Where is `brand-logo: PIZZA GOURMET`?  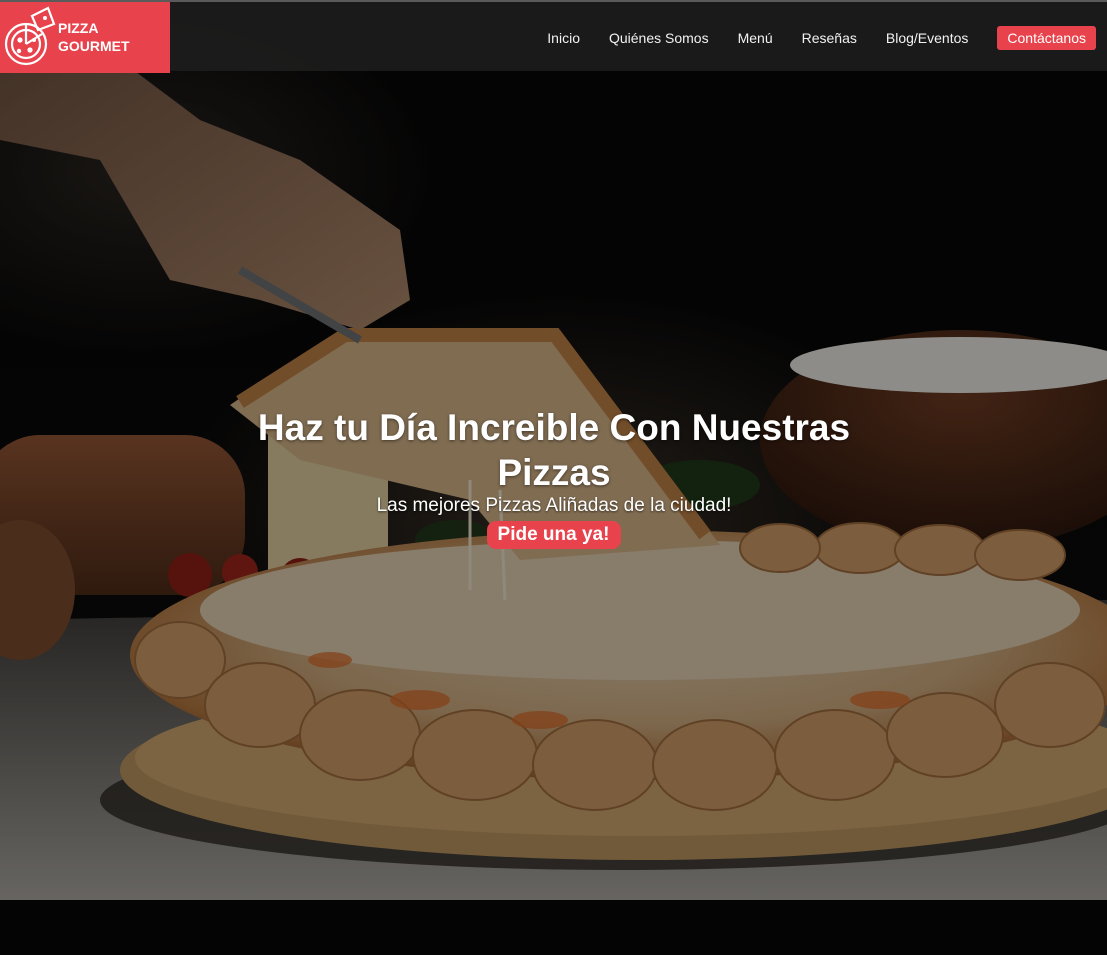
brand-logo: PIZZA GOURMET is located at coordinates (85, 37).